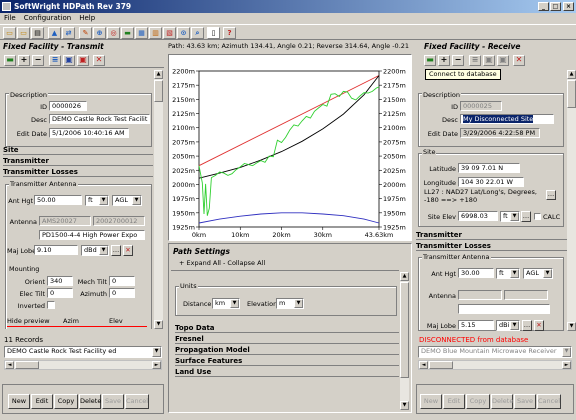 The image size is (576, 420). Describe the element at coordinates (504, 309) in the screenshot. I see `right-antenna-model-field` at that location.